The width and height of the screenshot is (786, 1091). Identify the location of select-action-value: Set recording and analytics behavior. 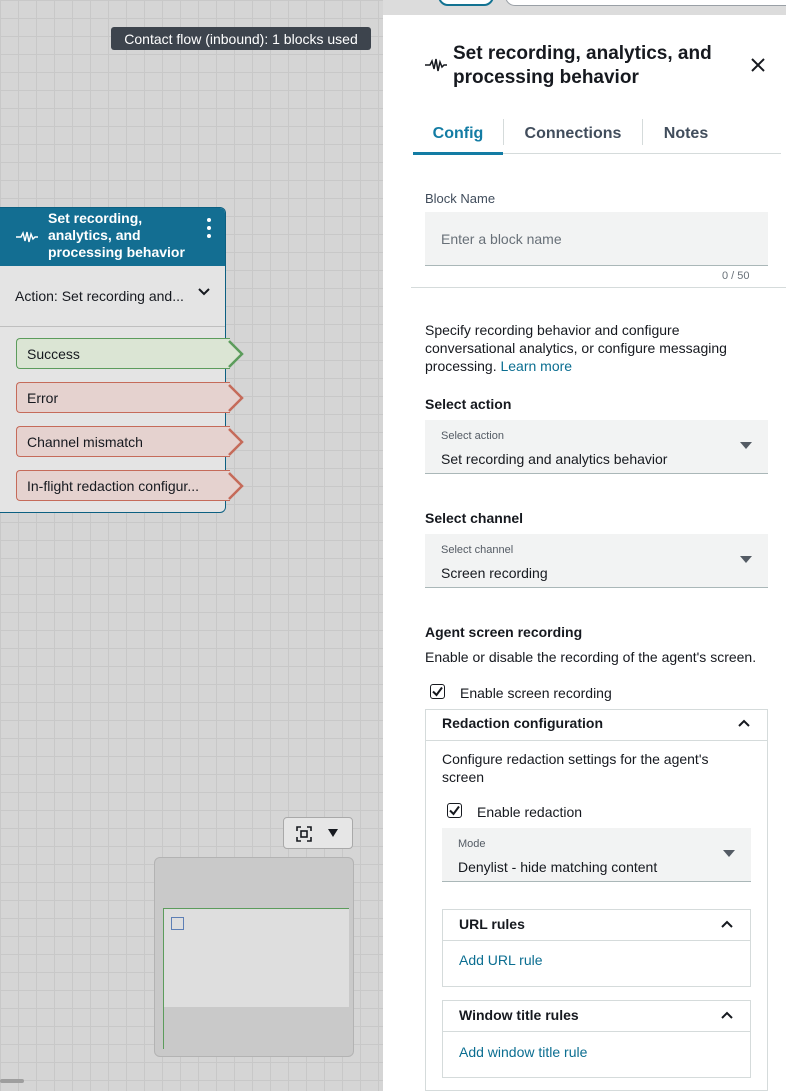
(554, 459).